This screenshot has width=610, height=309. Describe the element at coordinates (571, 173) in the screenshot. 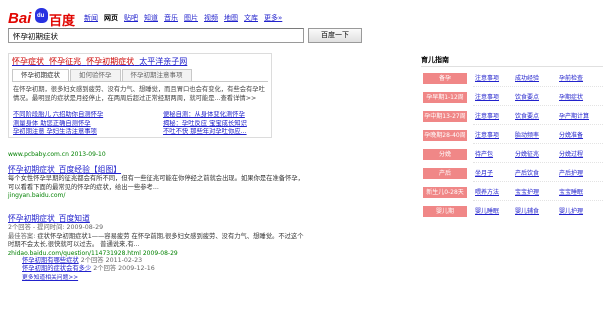

I see `guide-link: 产后护理` at that location.